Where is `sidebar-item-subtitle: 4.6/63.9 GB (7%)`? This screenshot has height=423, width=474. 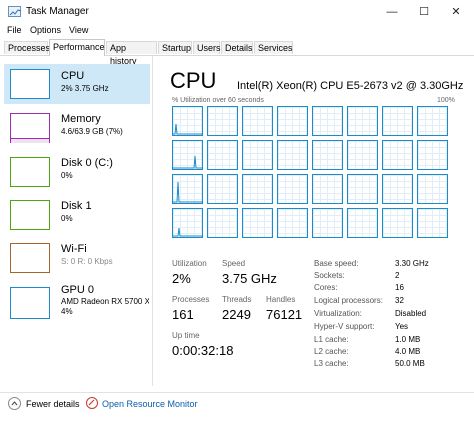 sidebar-item-subtitle: 4.6/63.9 GB (7%) is located at coordinates (92, 131).